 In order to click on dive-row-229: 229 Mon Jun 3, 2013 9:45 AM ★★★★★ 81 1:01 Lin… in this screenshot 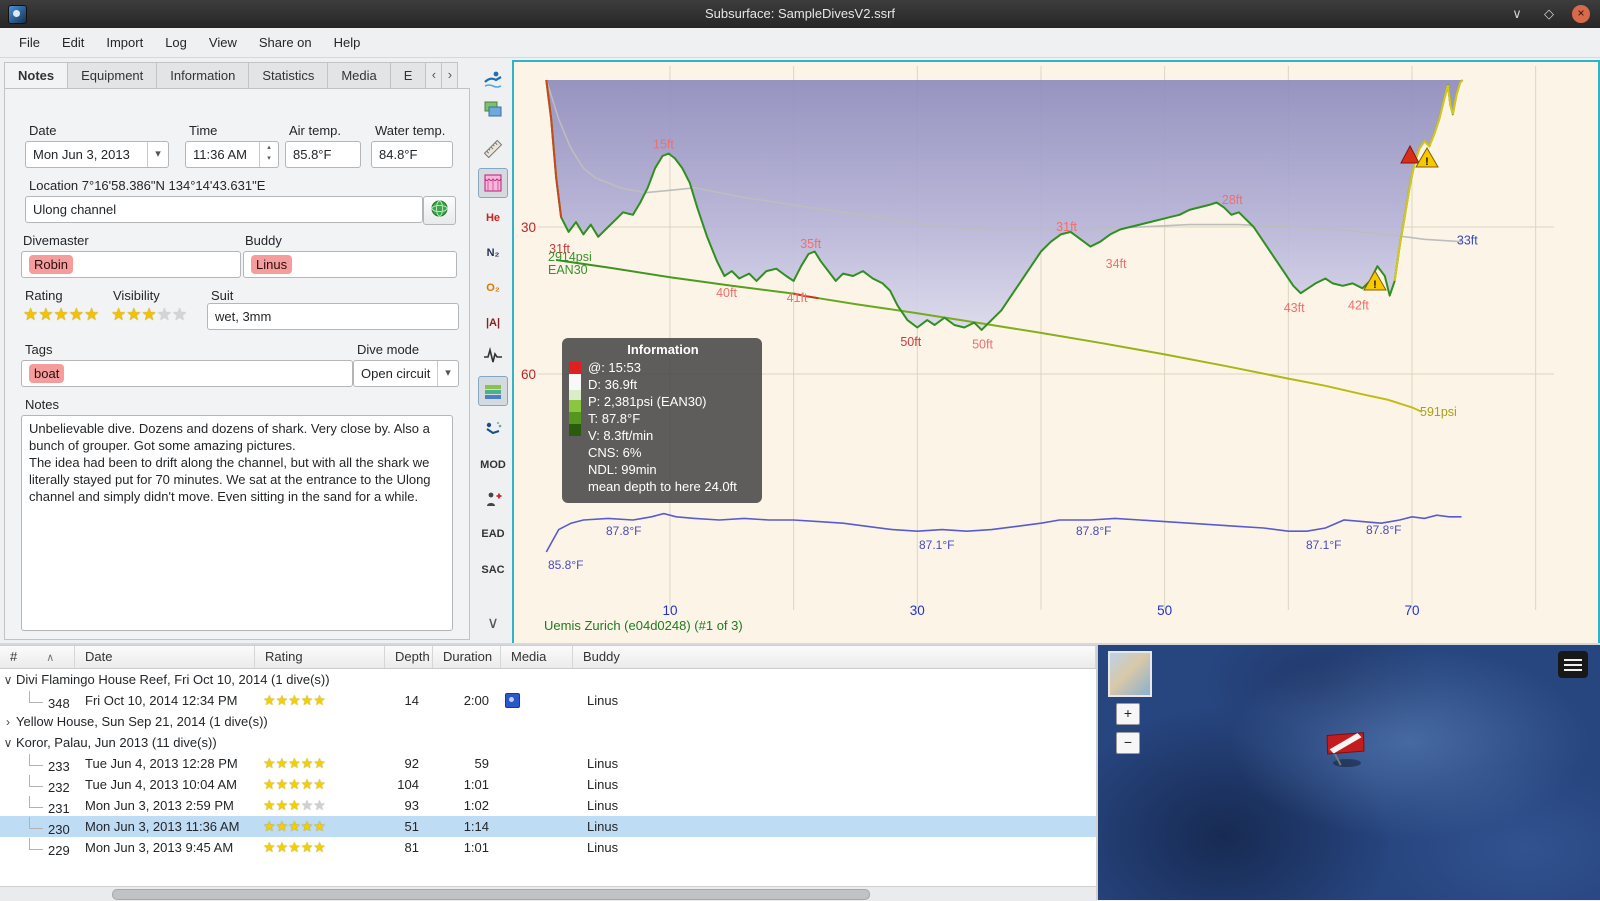, I will do `click(548, 847)`.